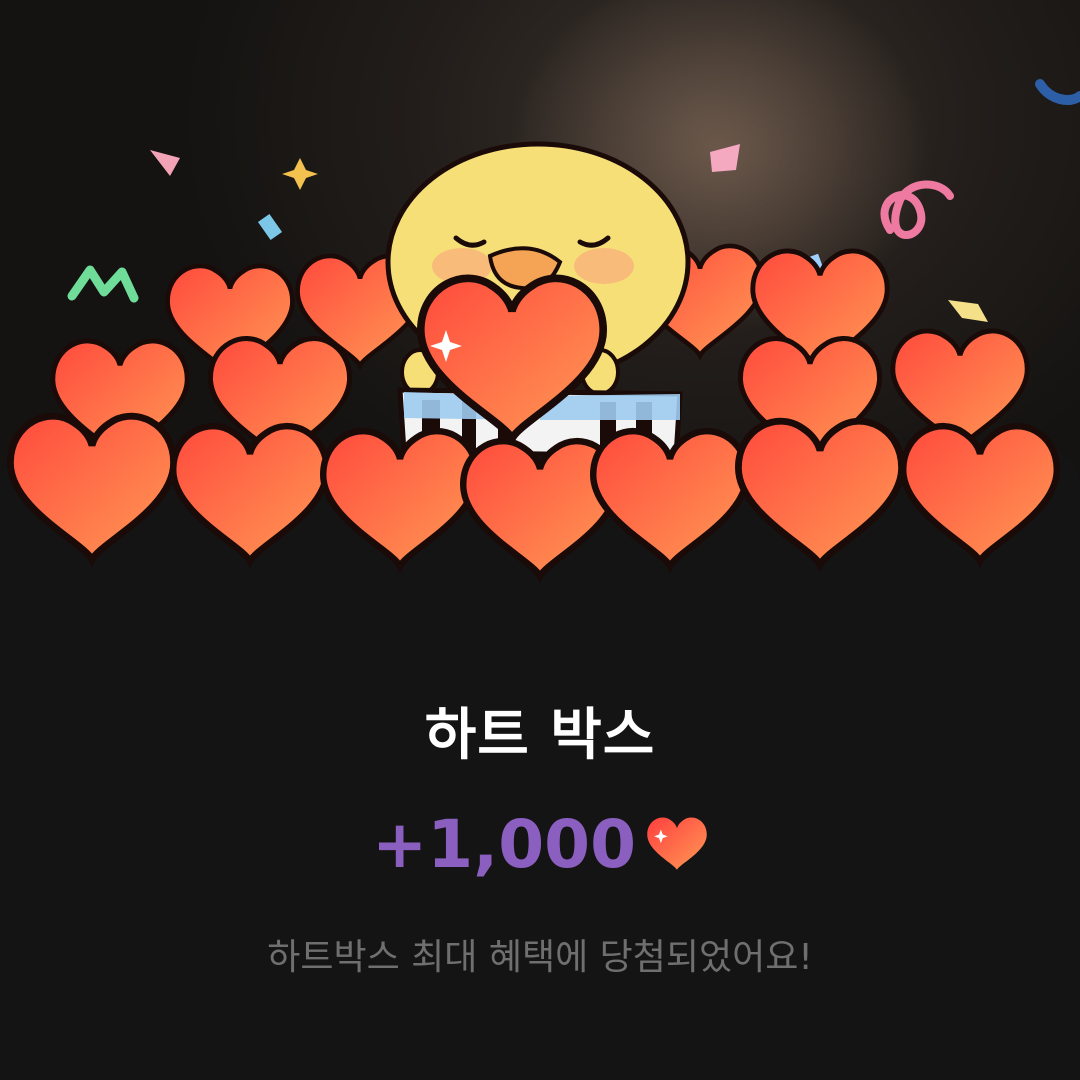  Describe the element at coordinates (540, 957) in the screenshot. I see `dialog-message: 하트박스 최대 혜택에 당첨되었어요!` at that location.